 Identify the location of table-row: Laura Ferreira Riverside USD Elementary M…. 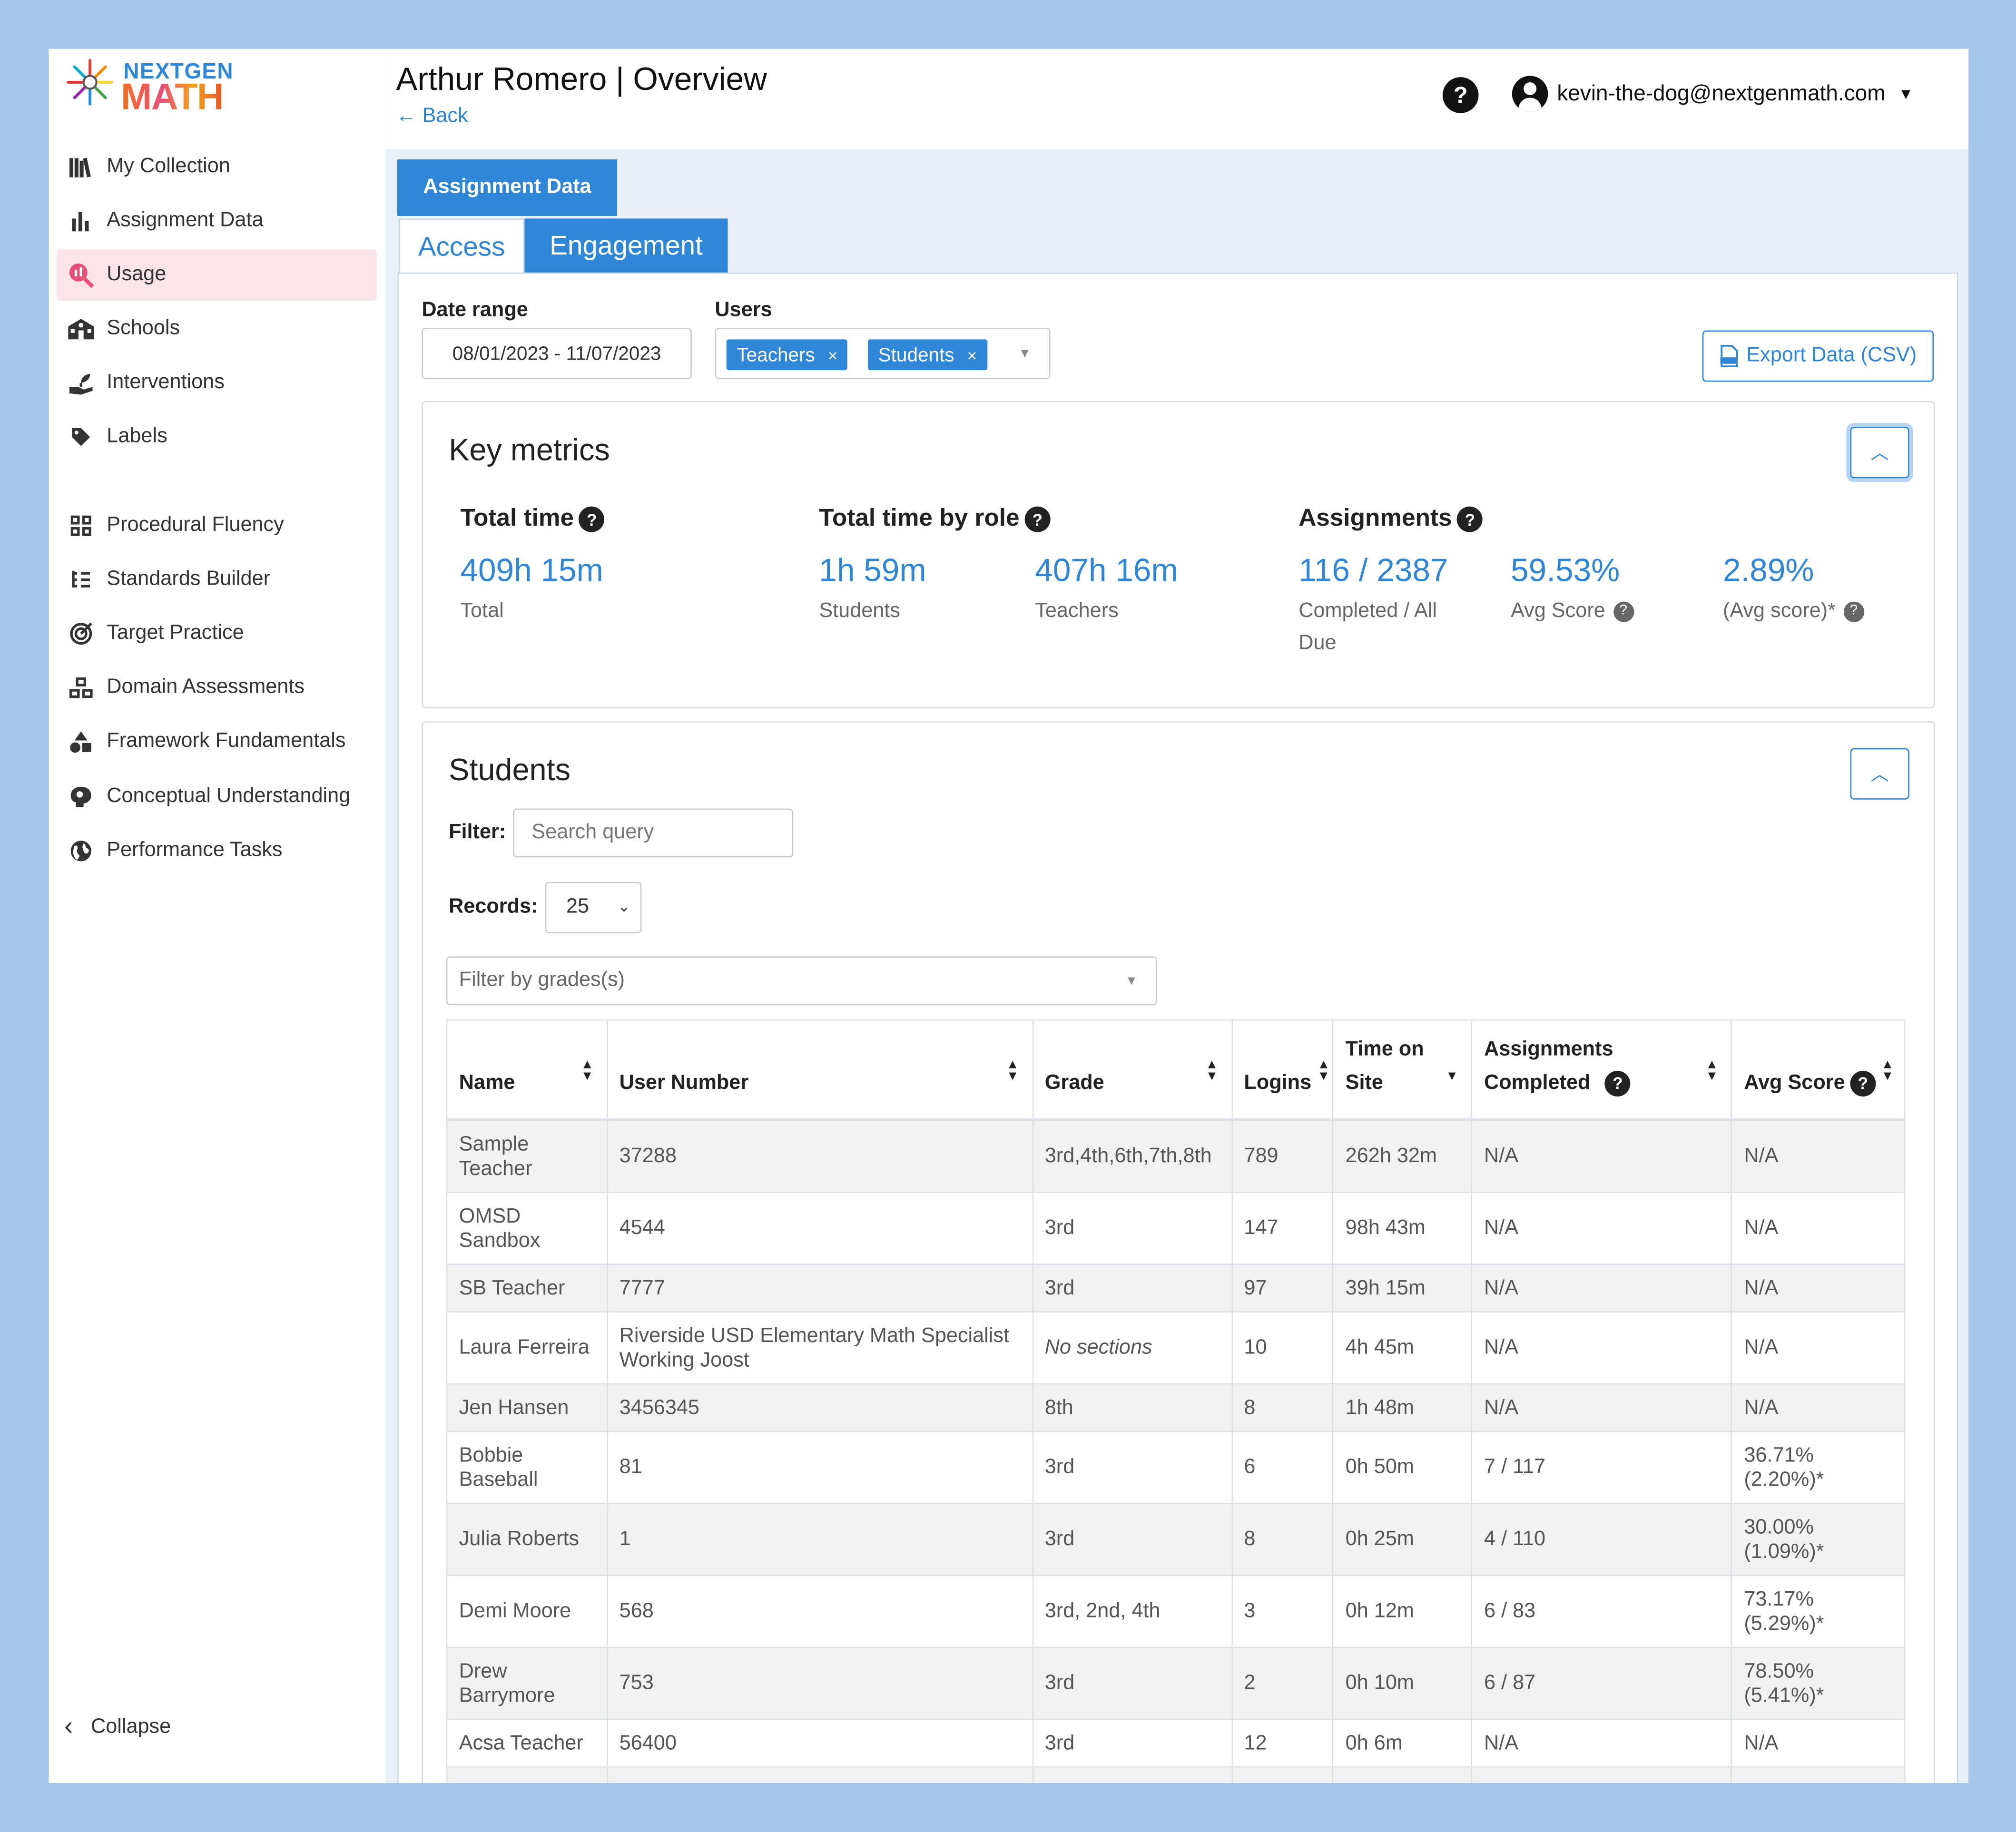
(1176, 1348).